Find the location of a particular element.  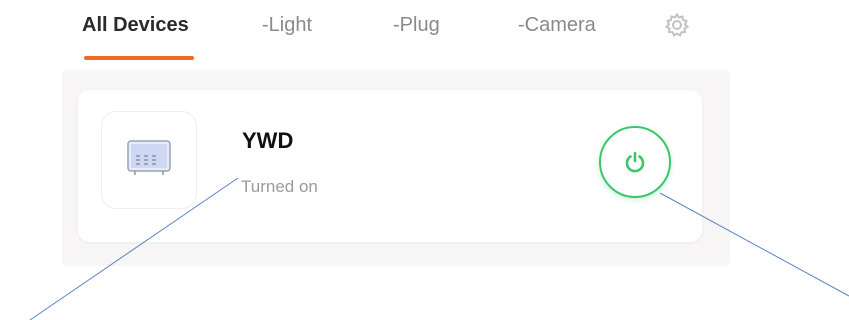

appliance-icon is located at coordinates (149, 157).